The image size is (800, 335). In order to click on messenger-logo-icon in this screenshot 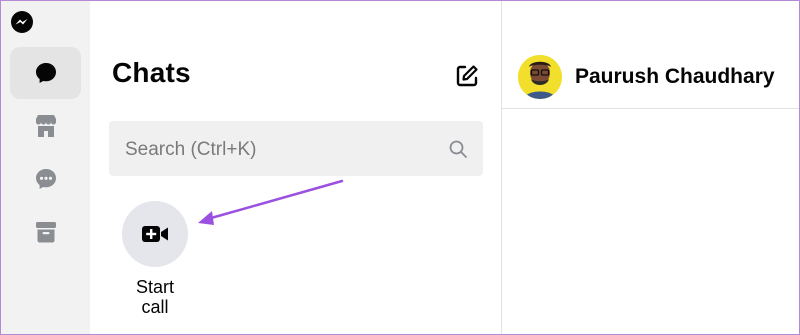, I will do `click(22, 22)`.